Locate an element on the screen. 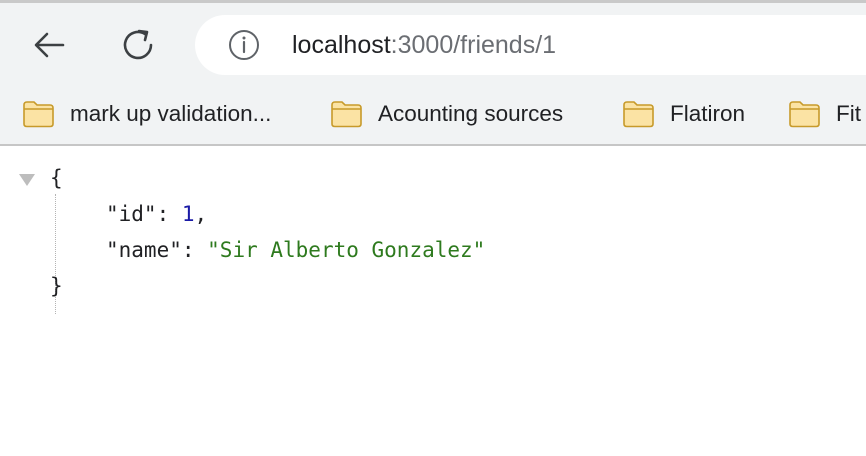 Image resolution: width=866 pixels, height=456 pixels. collapse-triangle-icon is located at coordinates (27, 180).